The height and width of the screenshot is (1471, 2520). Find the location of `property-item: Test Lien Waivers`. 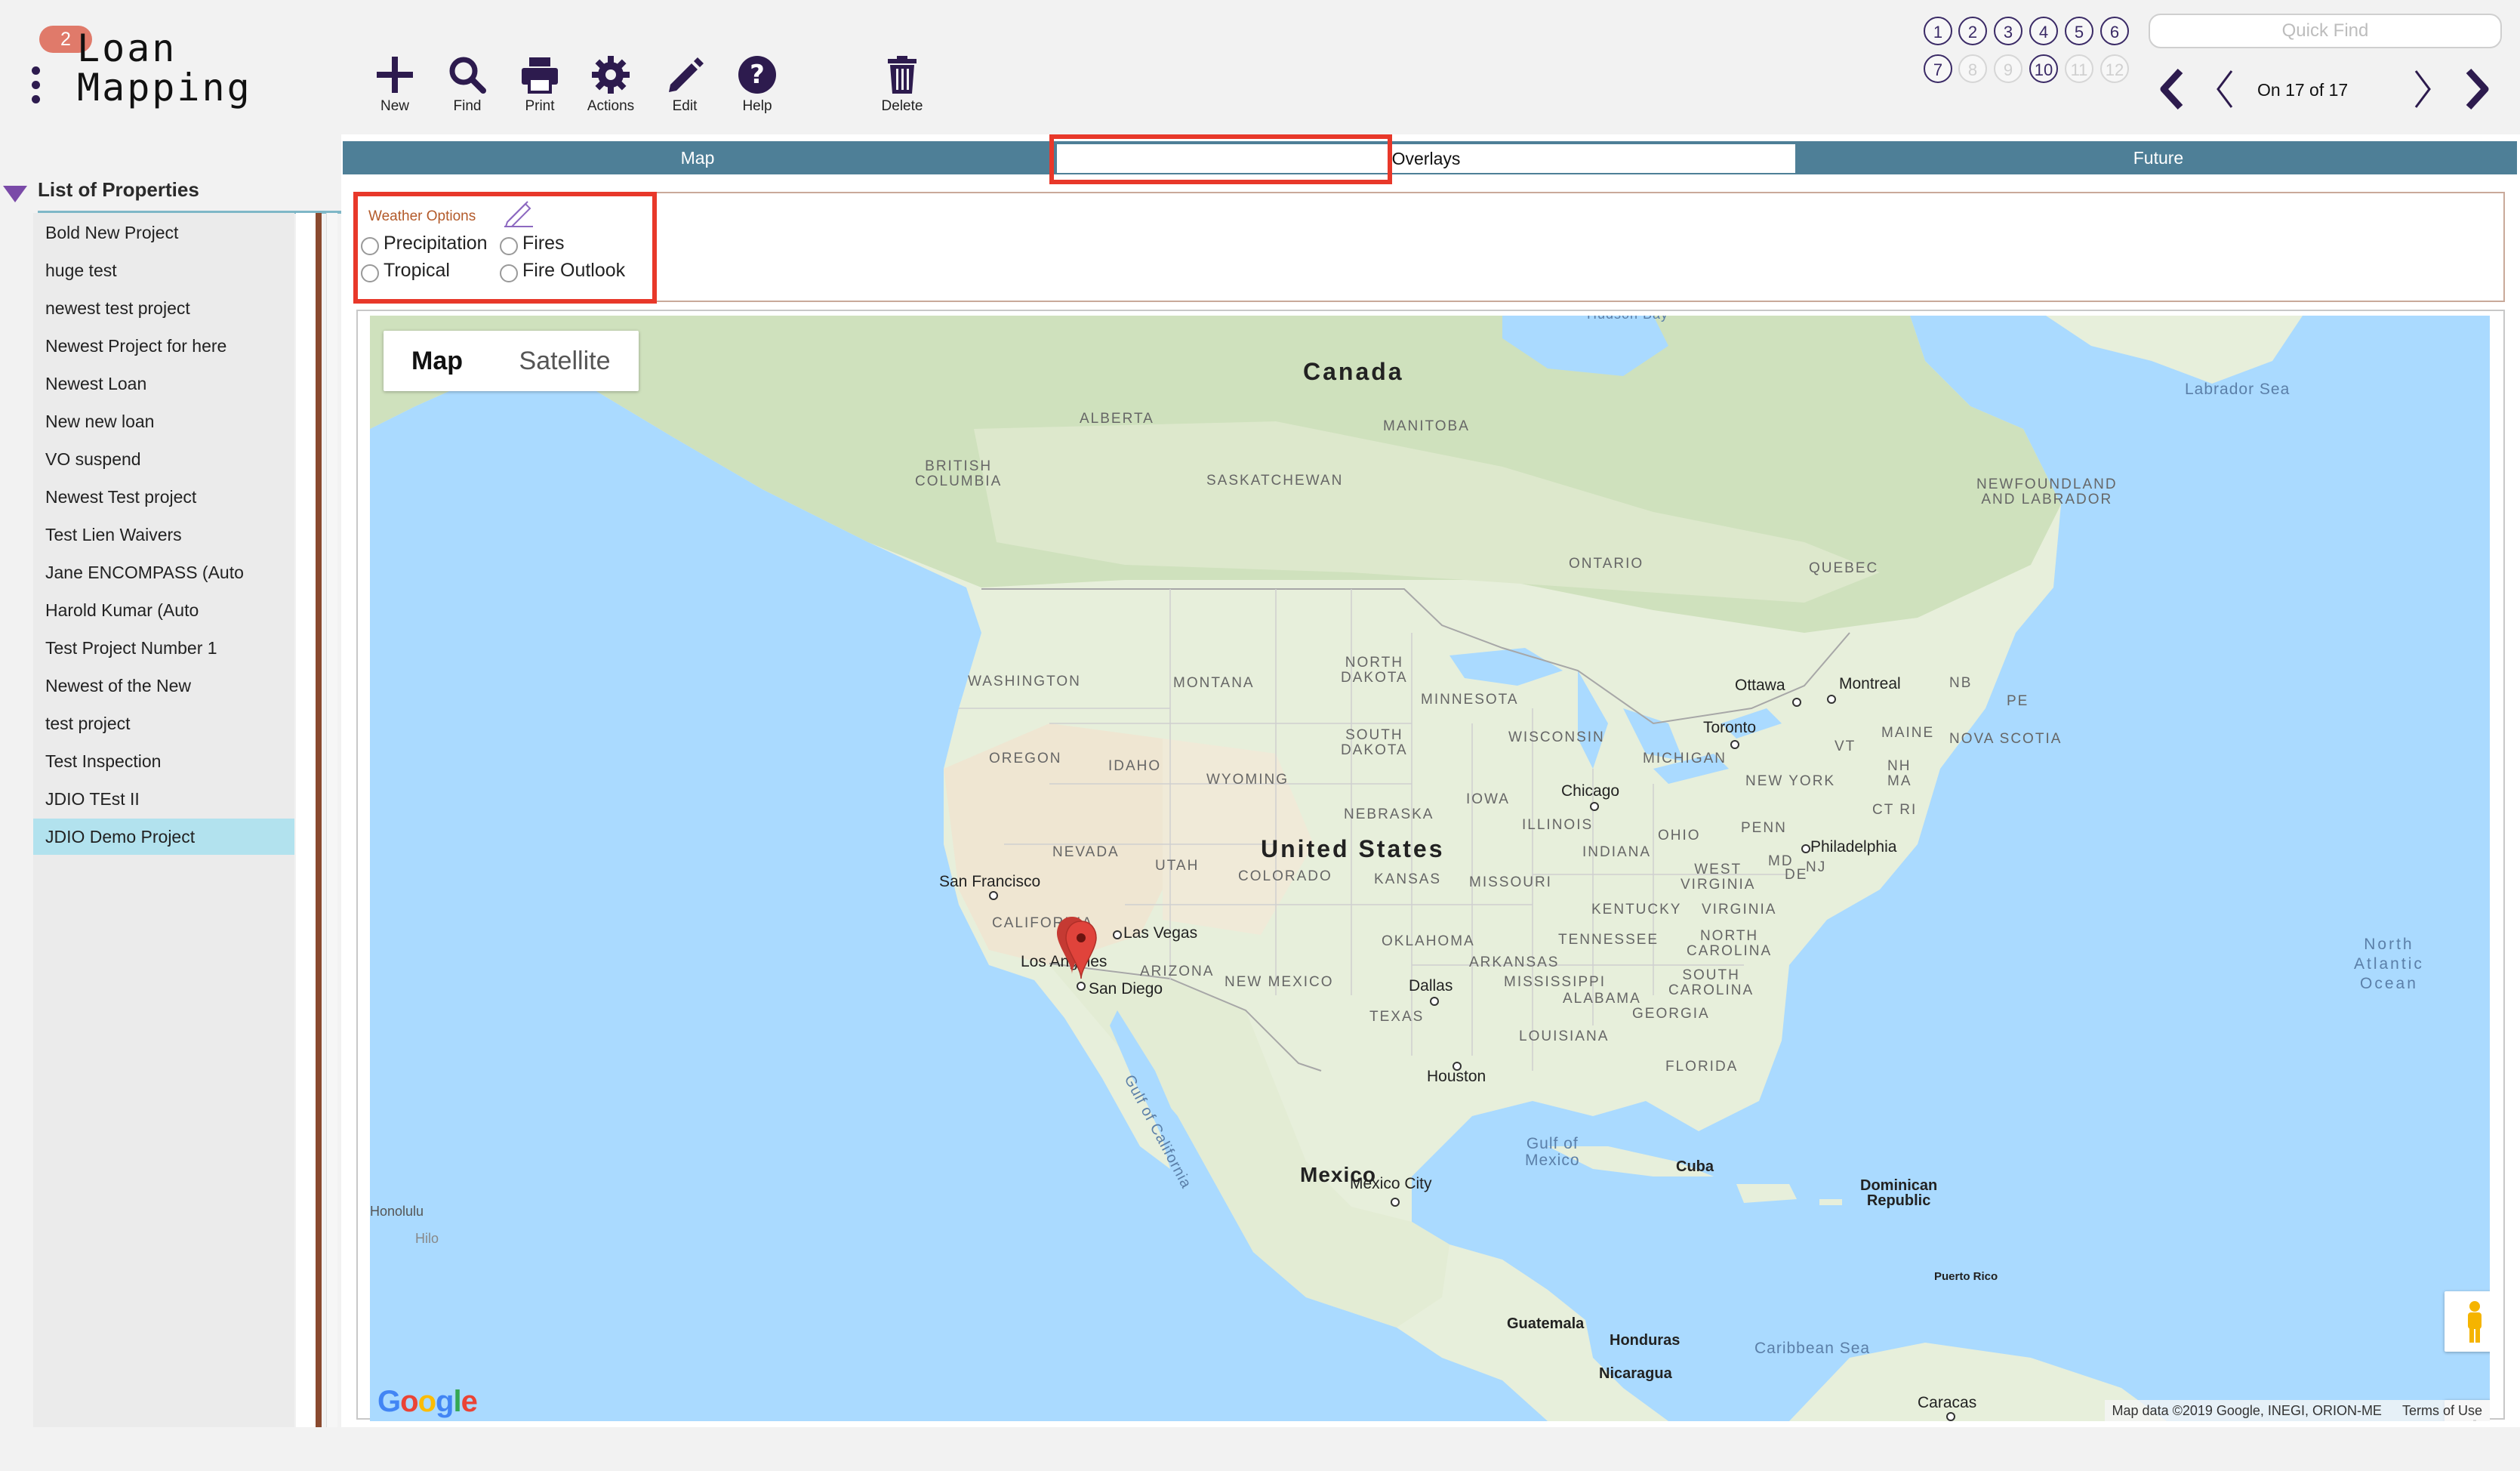

property-item: Test Lien Waivers is located at coordinates (163, 535).